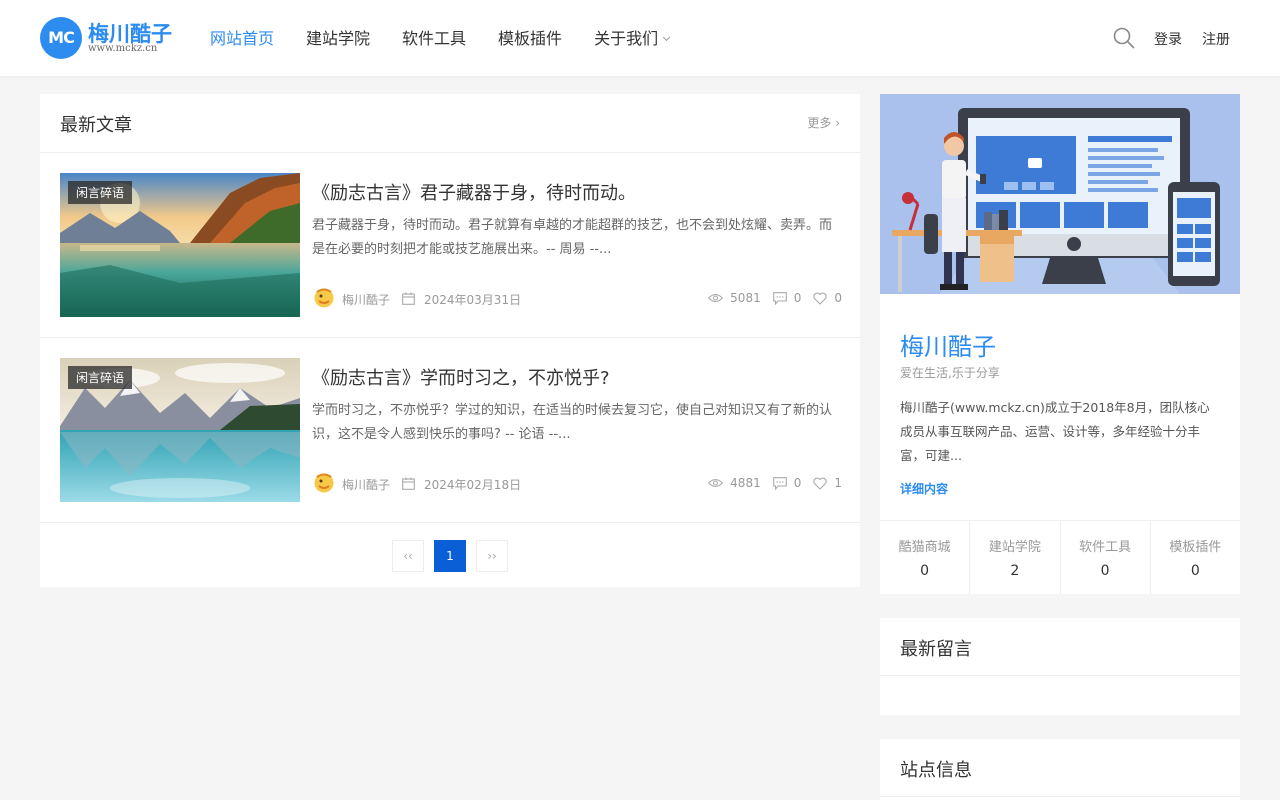 Image resolution: width=1280 pixels, height=800 pixels. I want to click on logo-mark: MC, so click(61, 38).